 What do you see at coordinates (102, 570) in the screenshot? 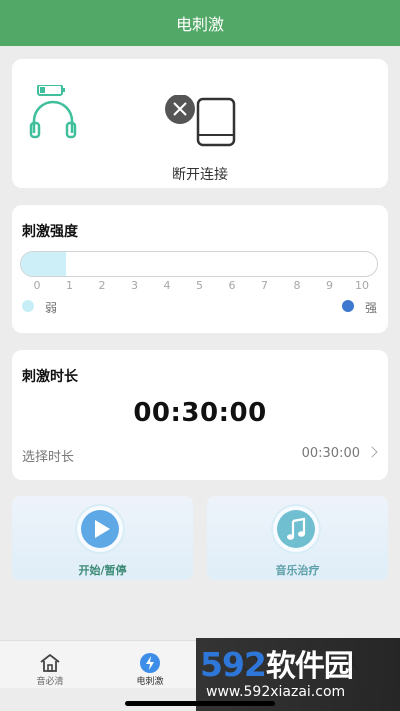
I see `start-pause-label: 开始/暂停` at bounding box center [102, 570].